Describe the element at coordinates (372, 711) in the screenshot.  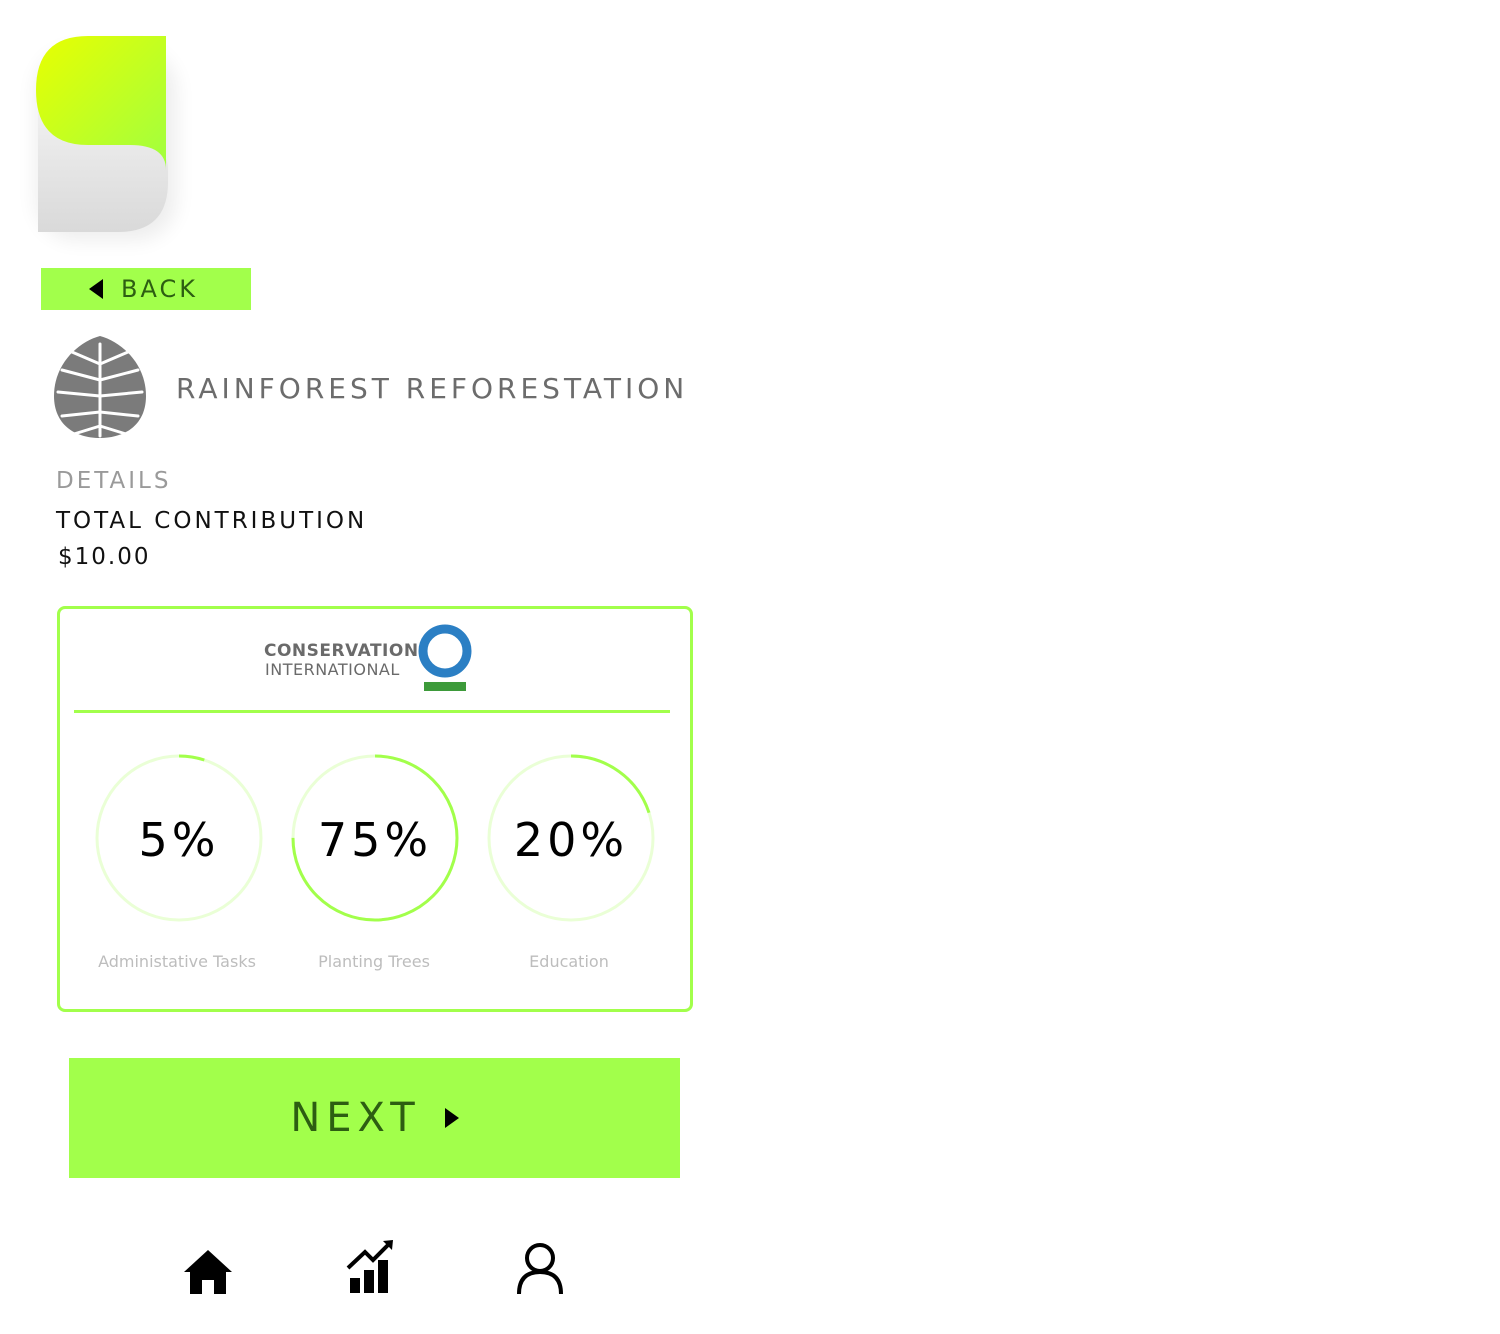
I see `card-divider` at that location.